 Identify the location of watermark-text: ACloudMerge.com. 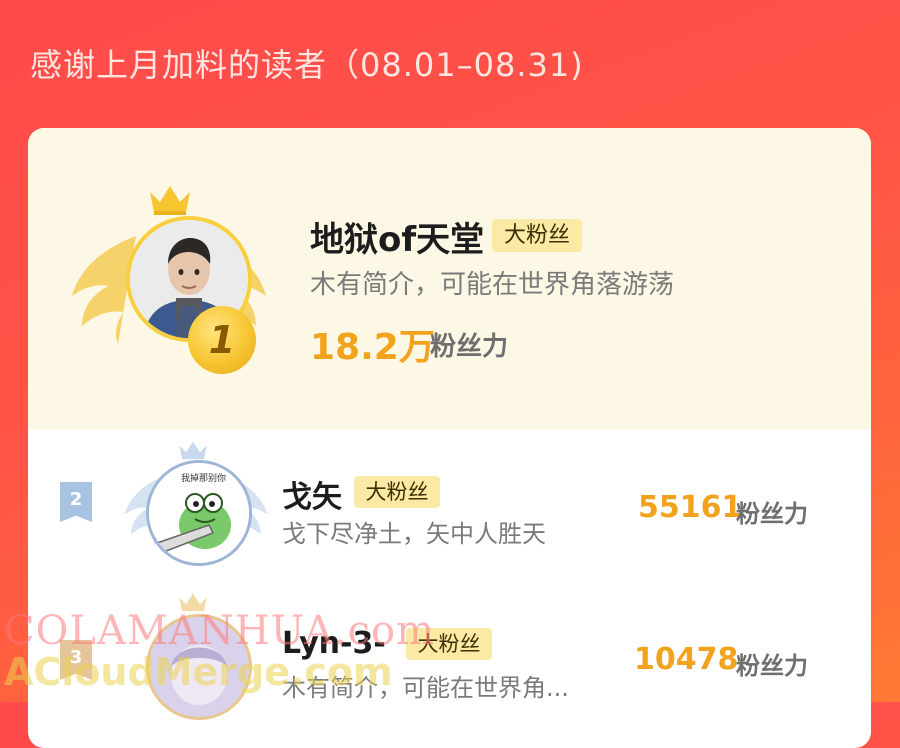
(198, 672).